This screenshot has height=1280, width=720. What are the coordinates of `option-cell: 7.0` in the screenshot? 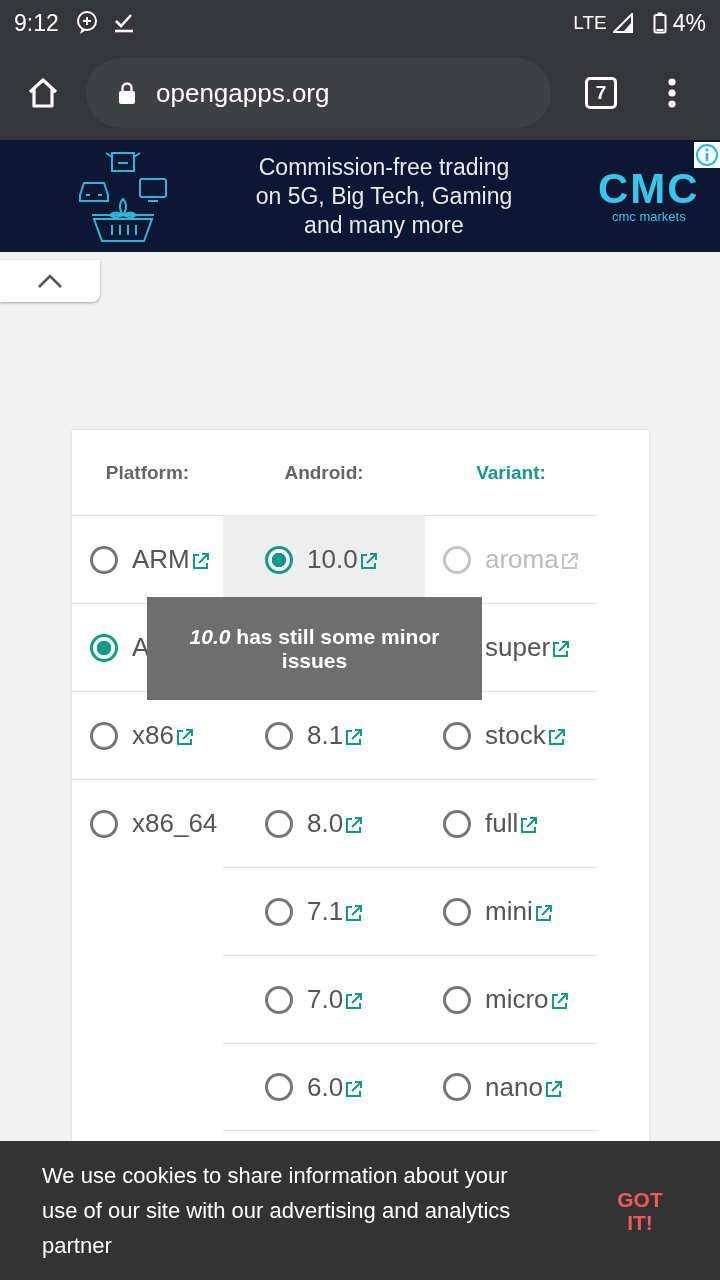 It's located at (324, 999).